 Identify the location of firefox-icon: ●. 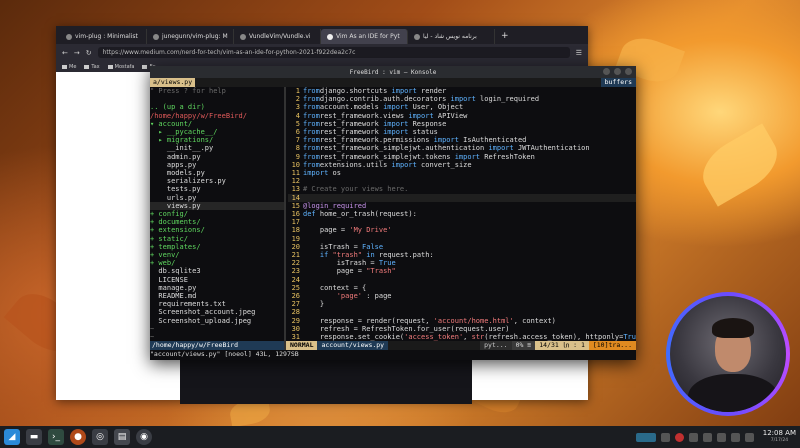
(78, 437).